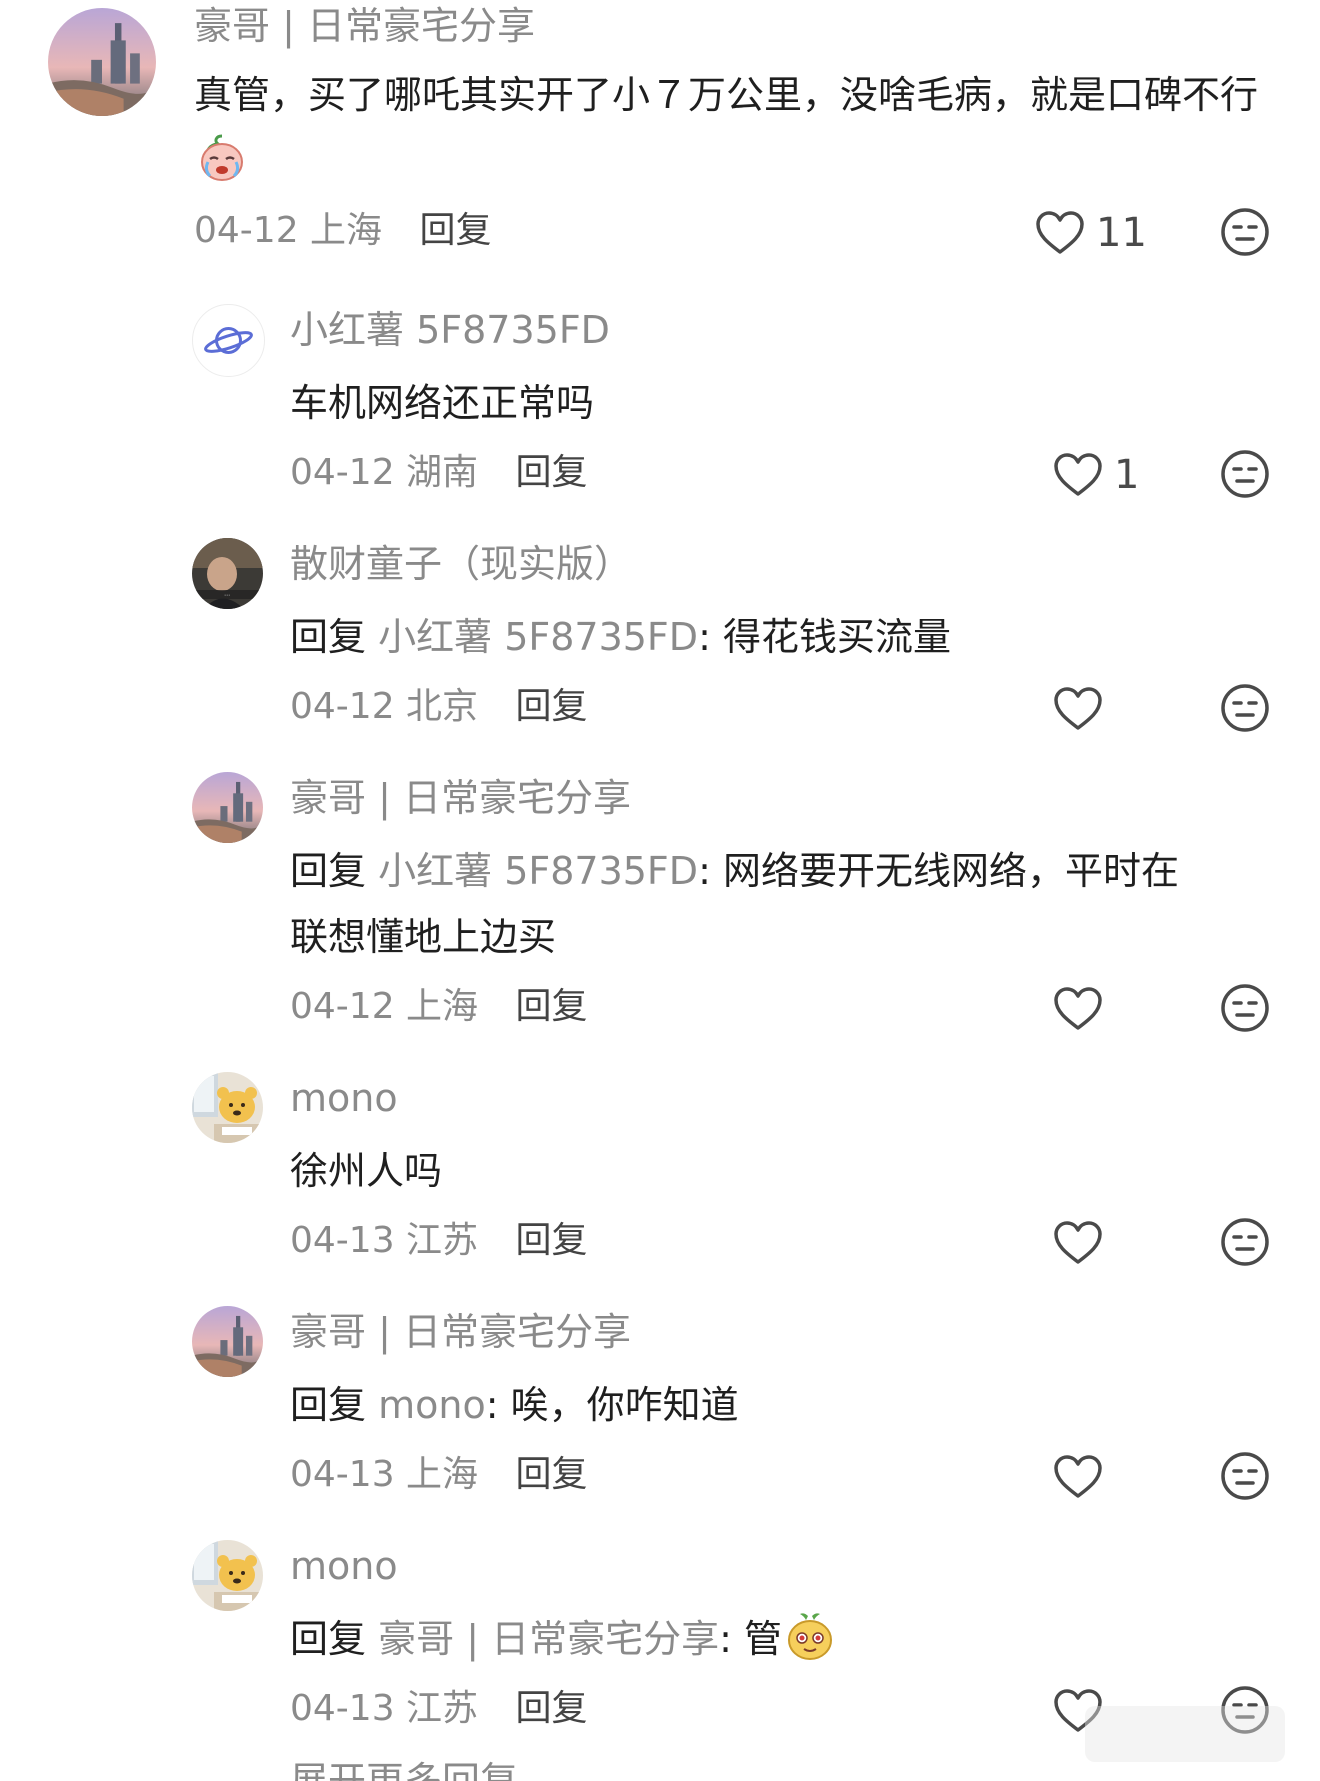 This screenshot has width=1320, height=1781. What do you see at coordinates (514, 1405) in the screenshot?
I see `comment-text: 回复 mono: 唉，你咋知道` at bounding box center [514, 1405].